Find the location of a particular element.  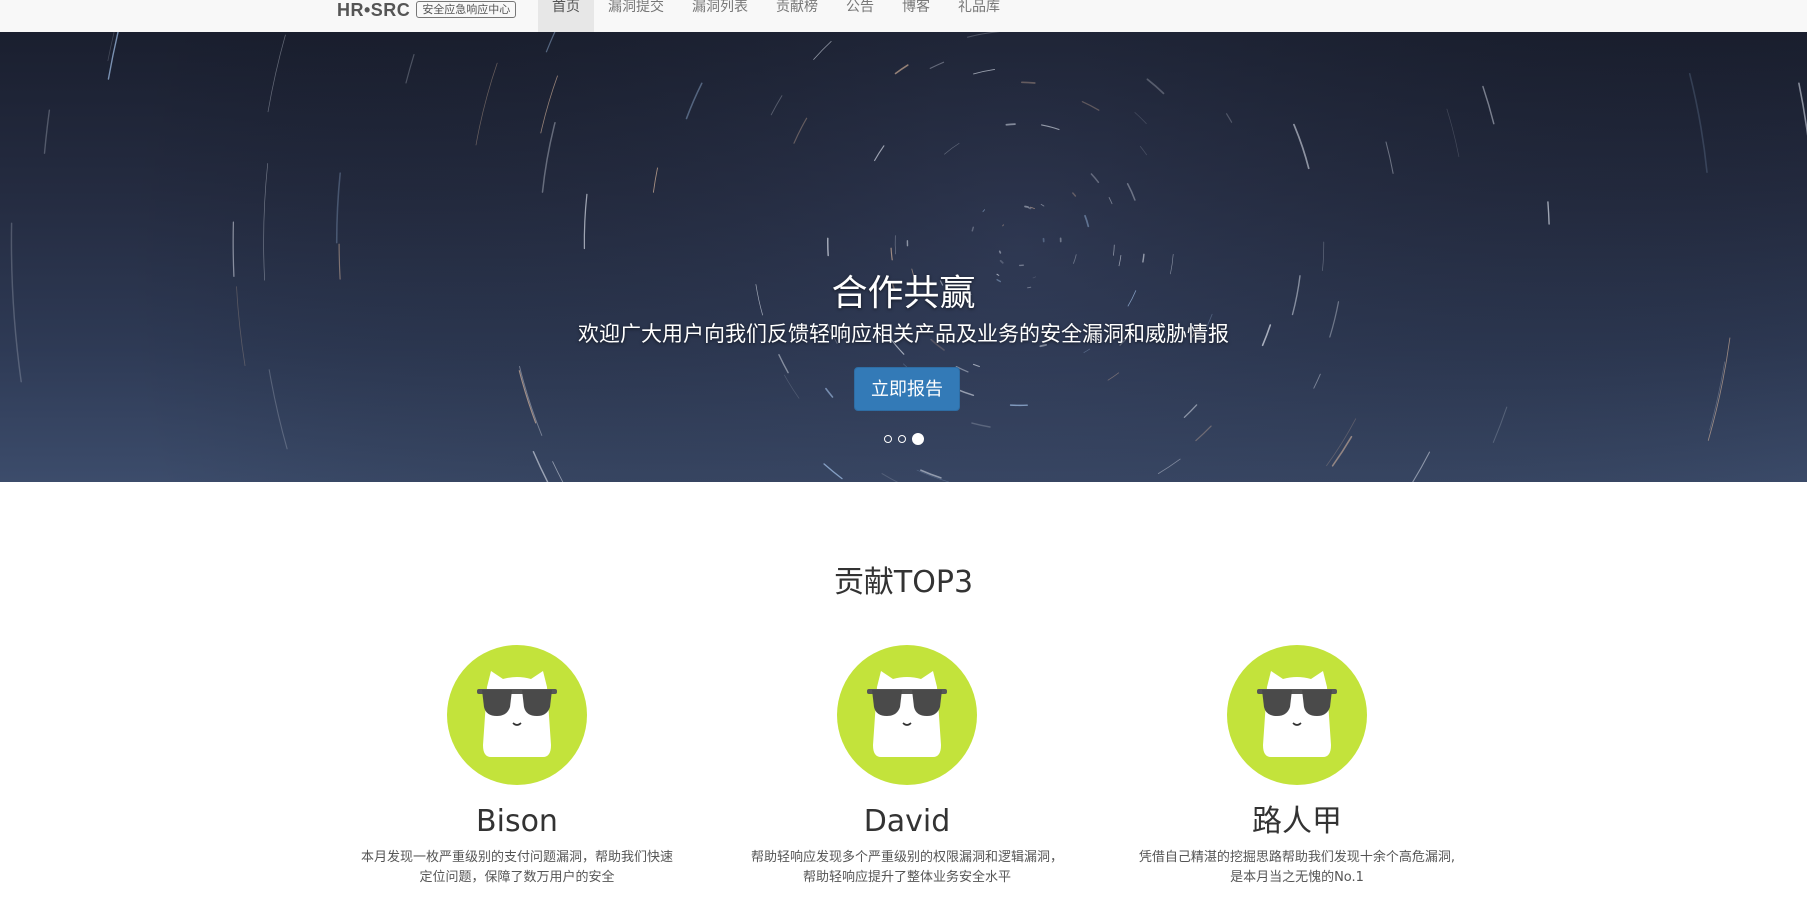

contributor-name: David is located at coordinates (907, 821).